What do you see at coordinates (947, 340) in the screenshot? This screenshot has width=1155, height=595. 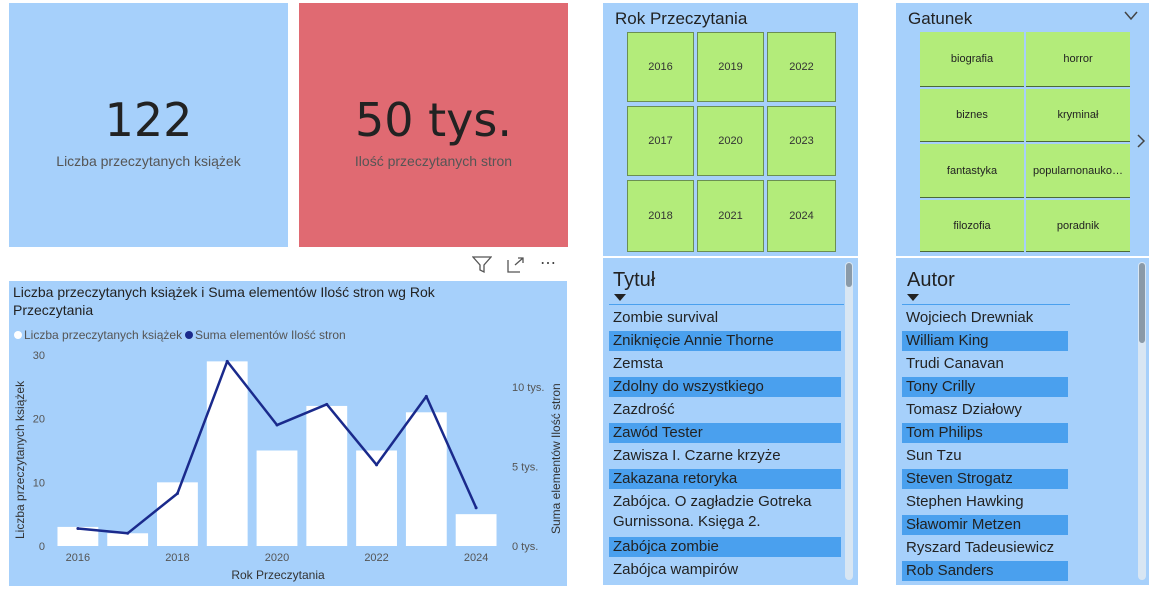 I see `list-item-label: William King` at bounding box center [947, 340].